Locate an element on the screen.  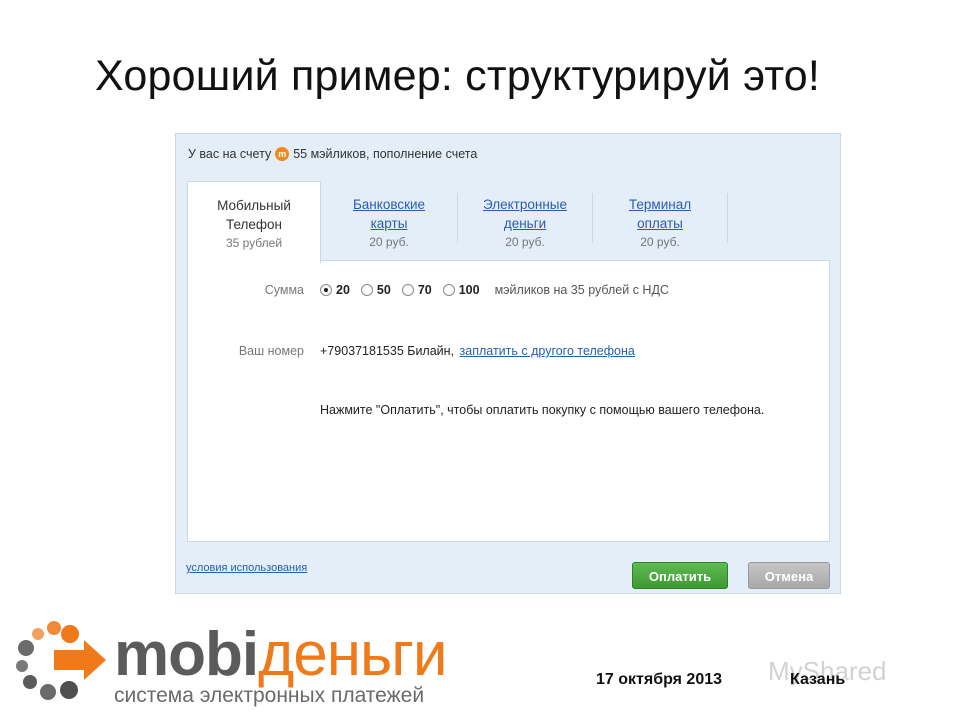
tab-label-line1: Терминал is located at coordinates (660, 204).